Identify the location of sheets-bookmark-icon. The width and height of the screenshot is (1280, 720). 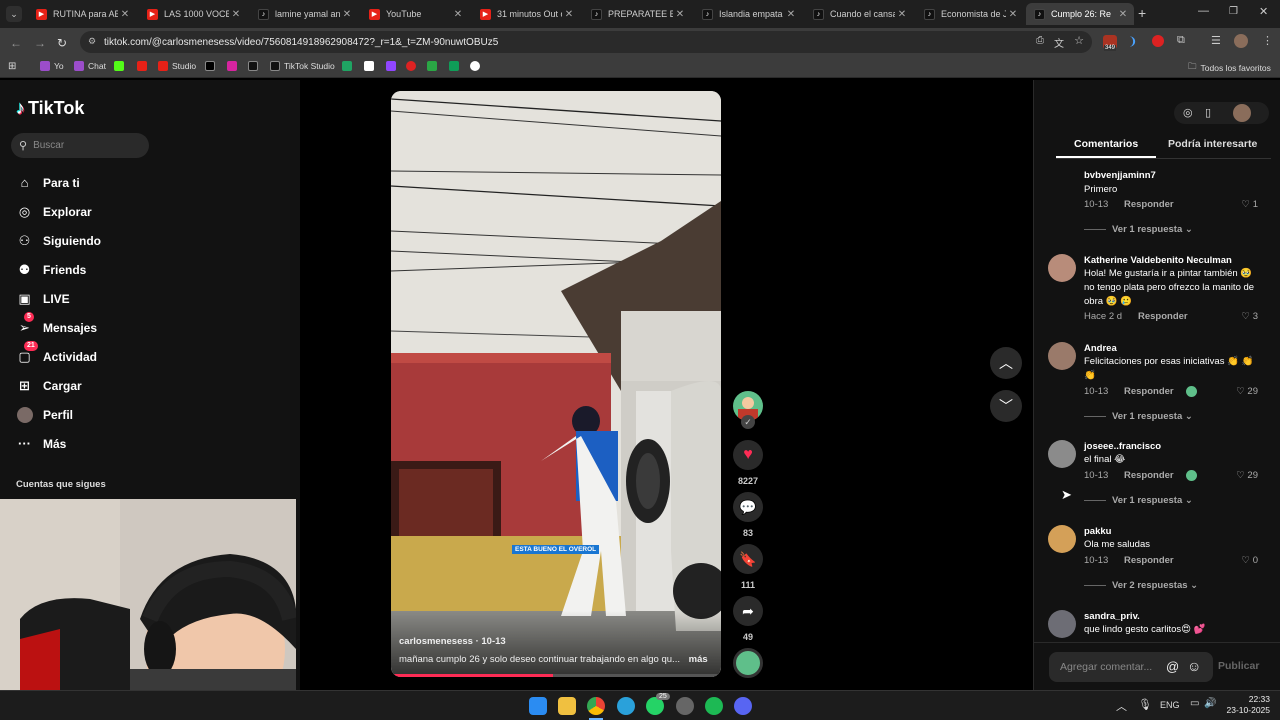
(456, 66).